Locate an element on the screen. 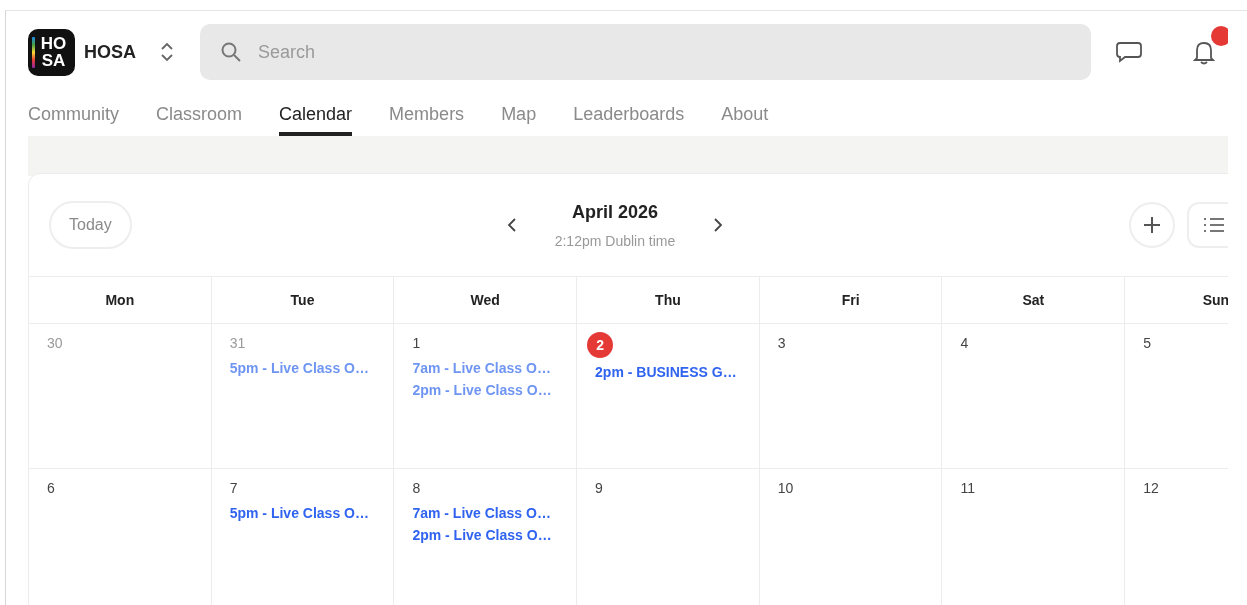 This screenshot has height=605, width=1247. nav-tab: About is located at coordinates (745, 112).